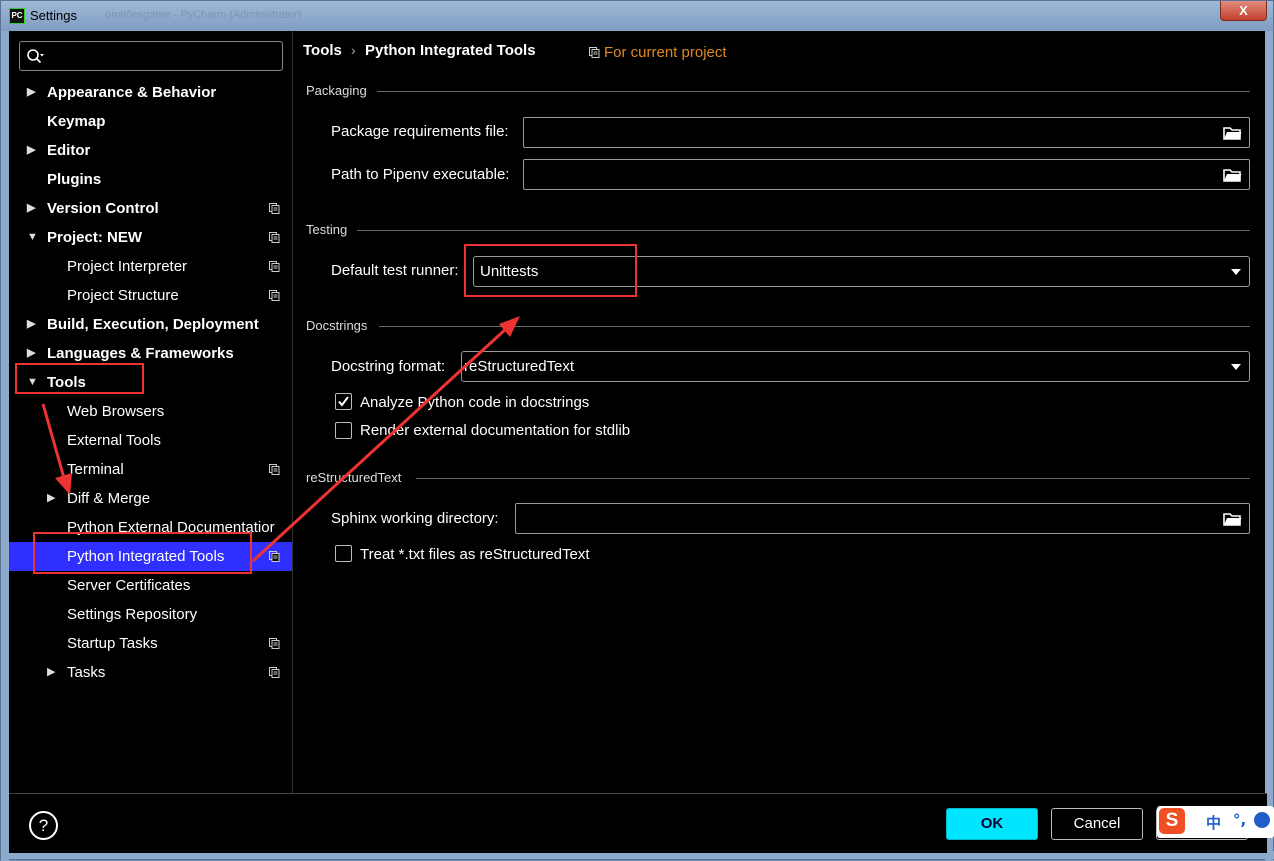  What do you see at coordinates (53, 15) in the screenshot?
I see `window-title: Settings` at bounding box center [53, 15].